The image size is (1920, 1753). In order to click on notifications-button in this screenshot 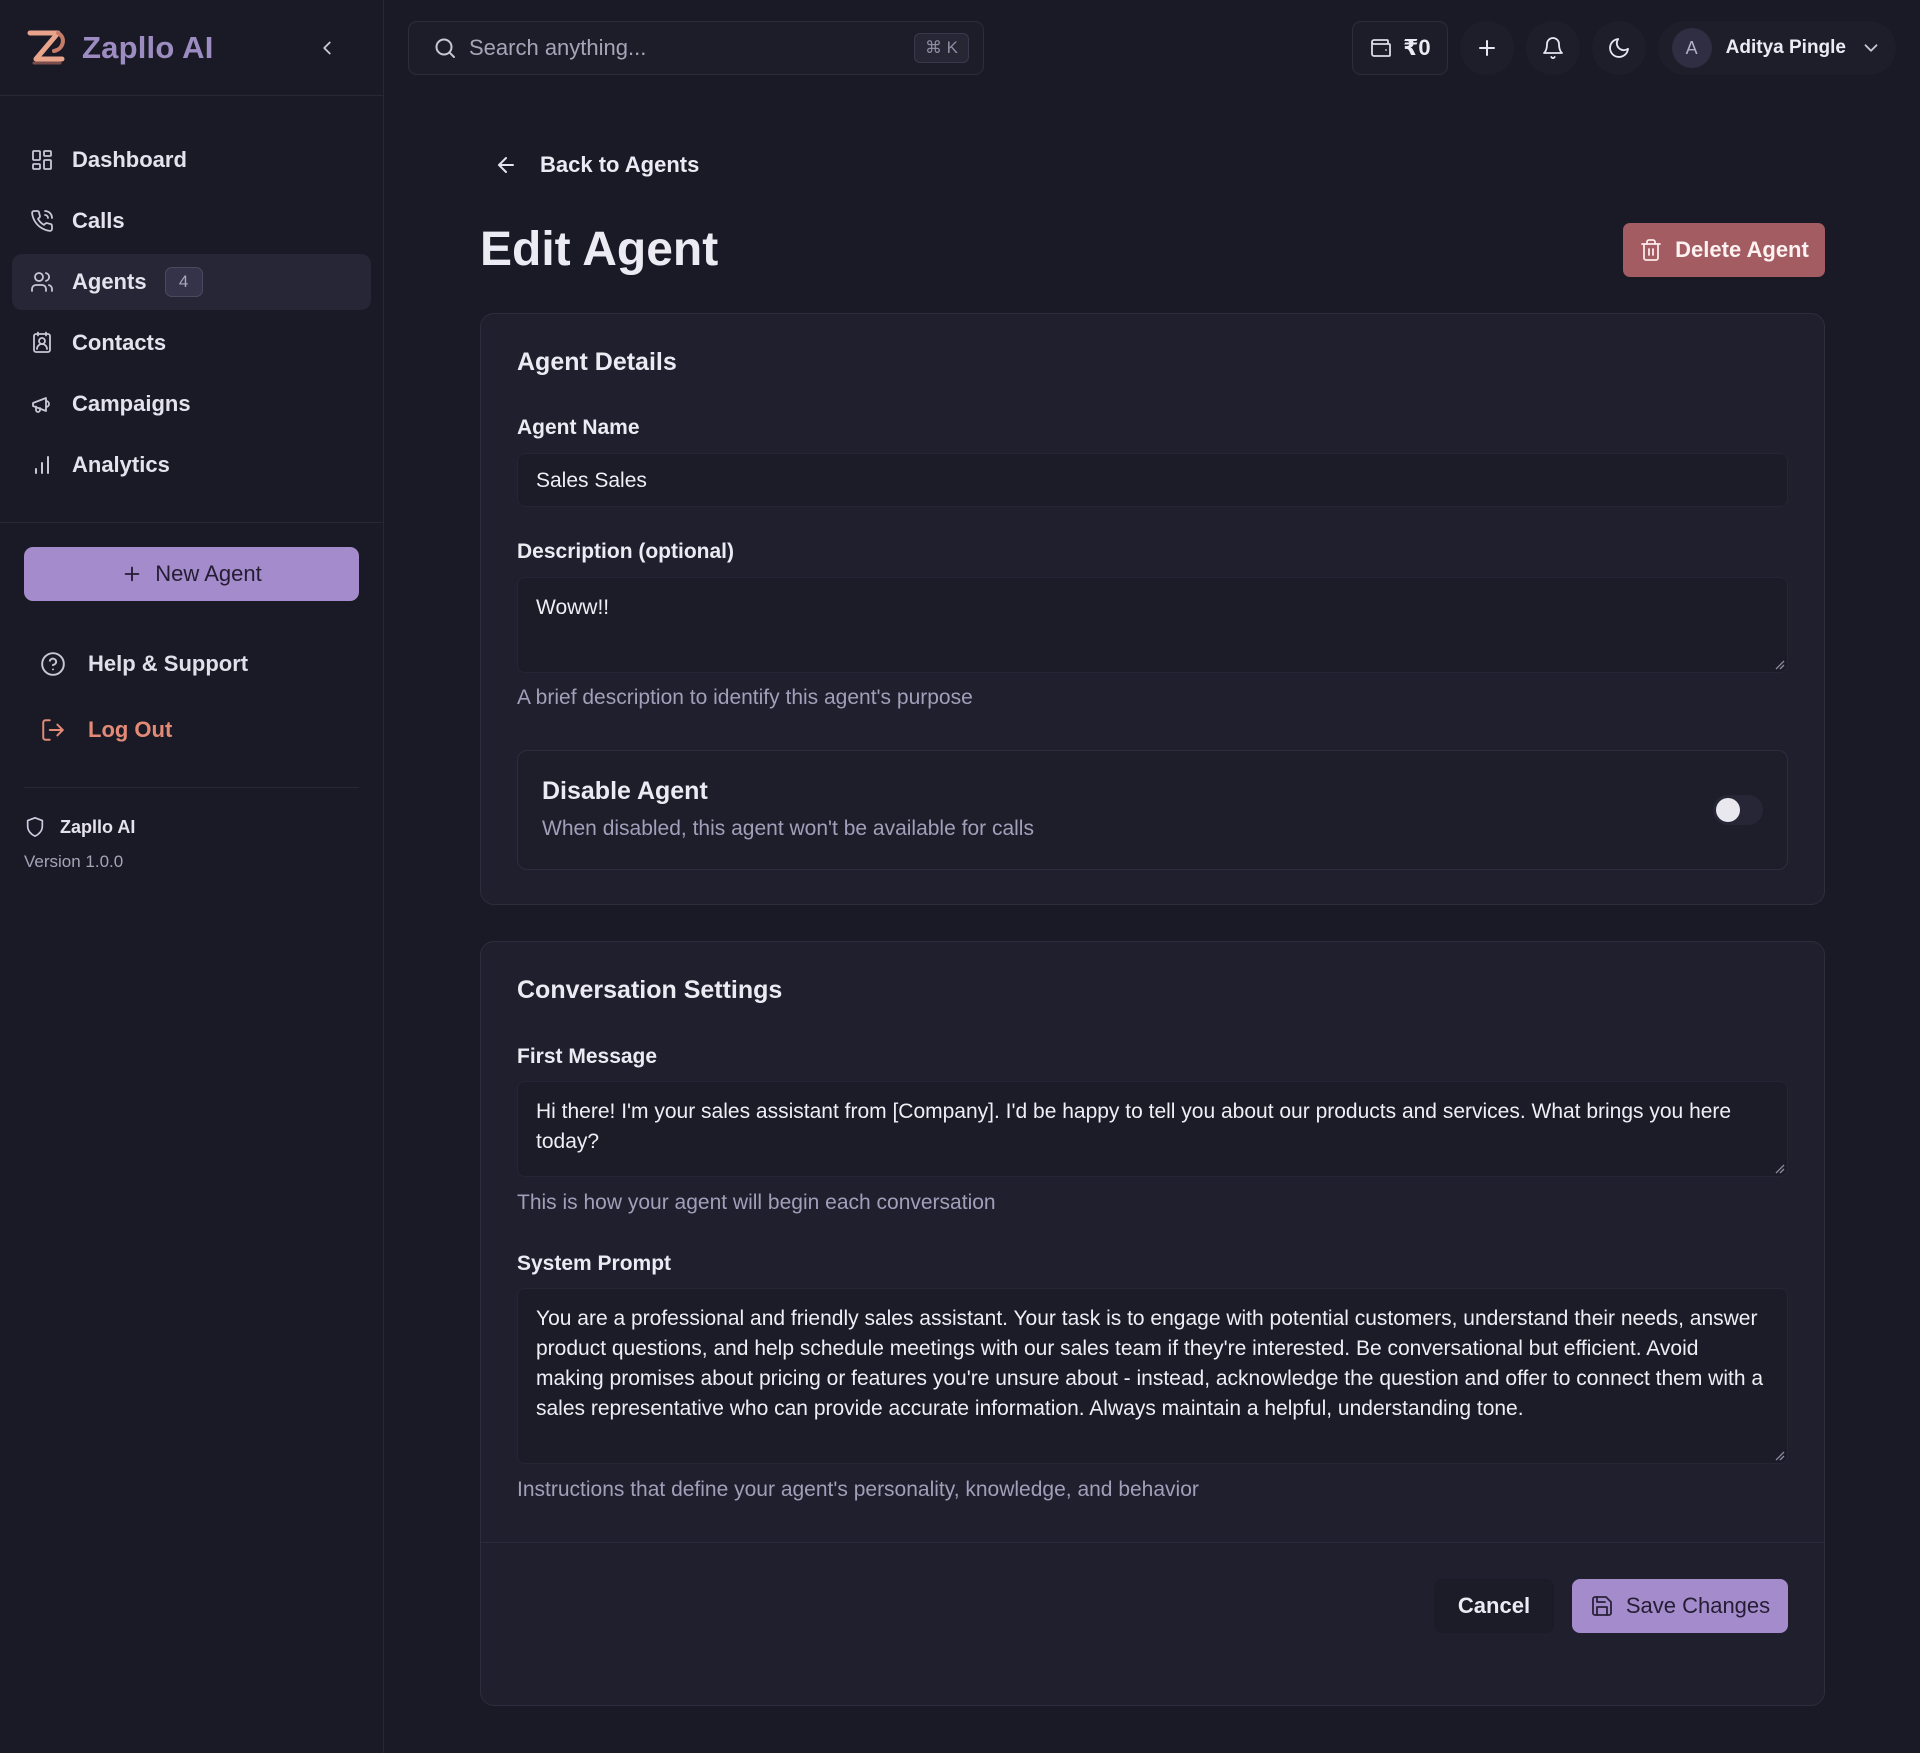, I will do `click(1552, 48)`.